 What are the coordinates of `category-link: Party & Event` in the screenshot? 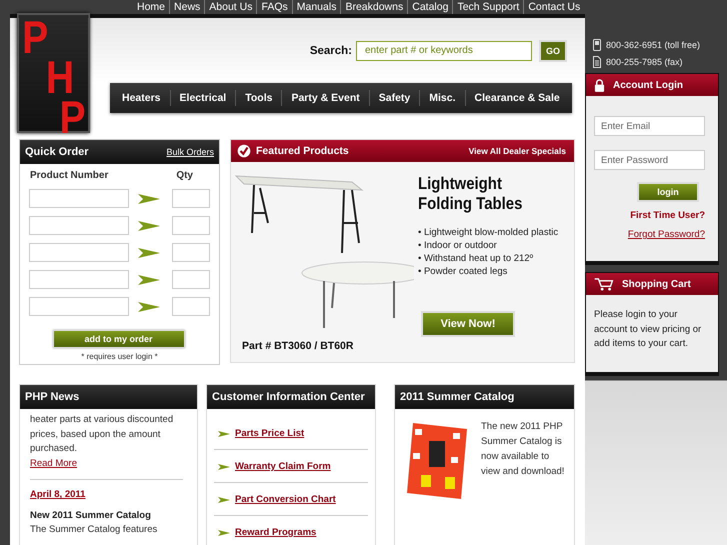 It's located at (325, 98).